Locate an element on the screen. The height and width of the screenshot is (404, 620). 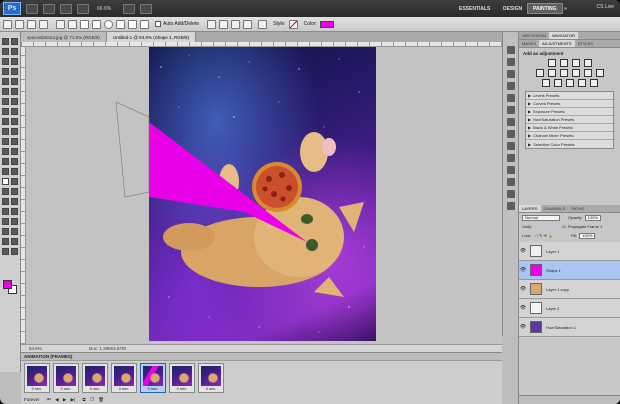
selective-color-icon is located at coordinates (593, 83).